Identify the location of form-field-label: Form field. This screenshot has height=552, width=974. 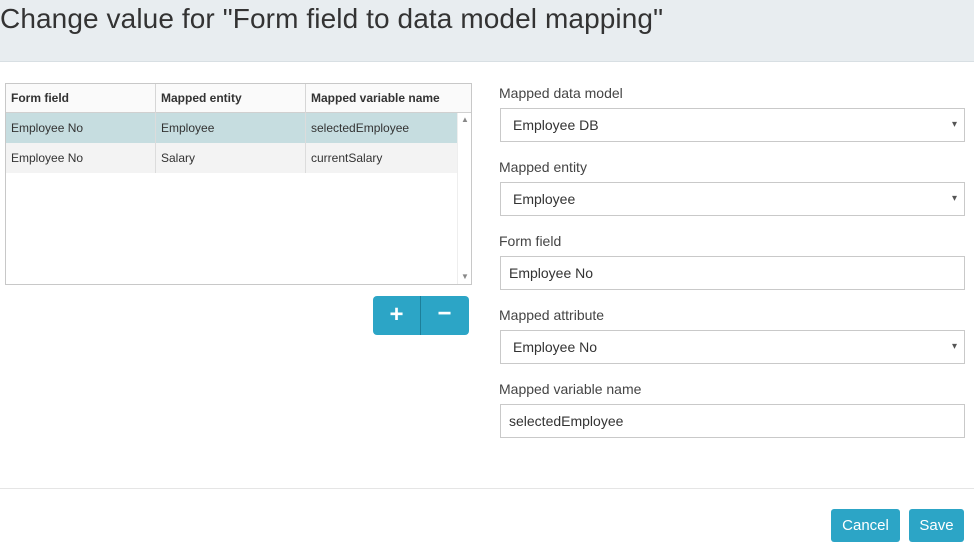
(530, 241).